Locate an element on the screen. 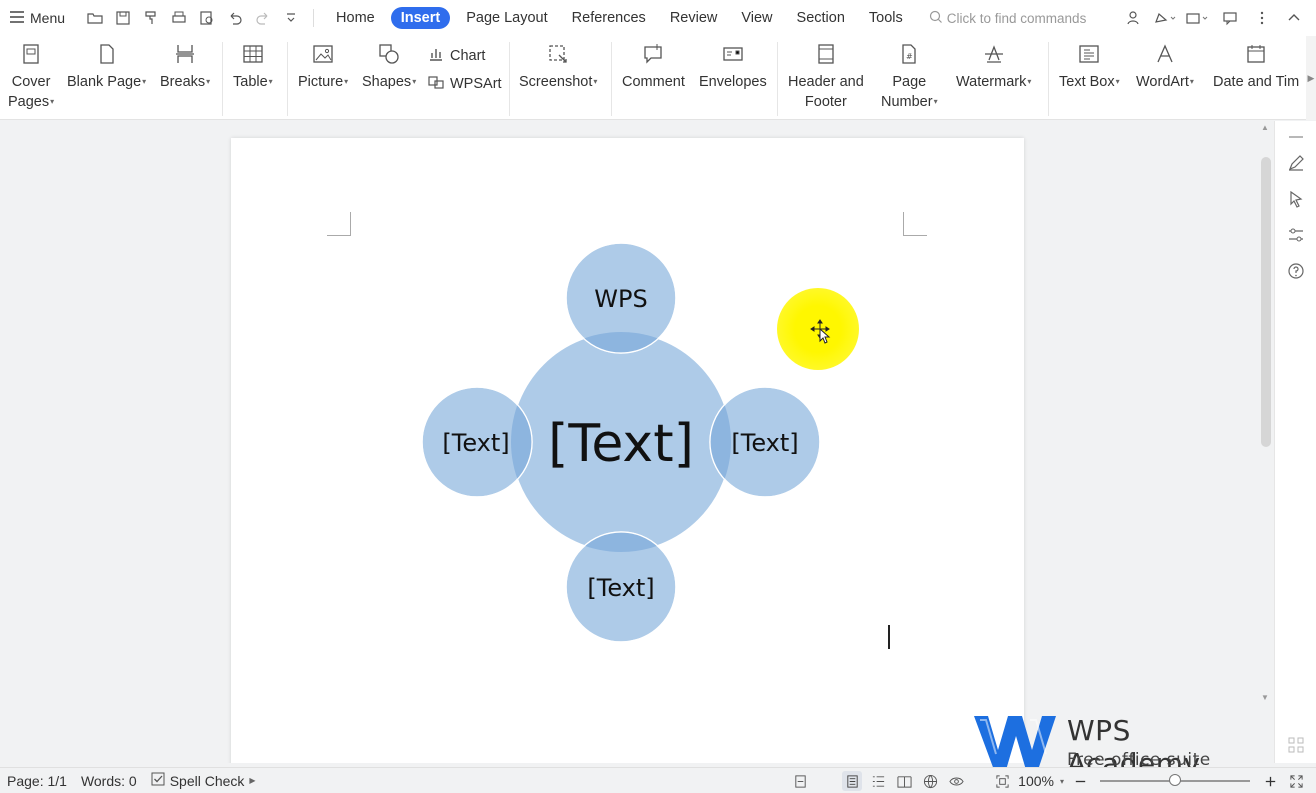 Image resolution: width=1316 pixels, height=793 pixels. reading-view-icon is located at coordinates (904, 781).